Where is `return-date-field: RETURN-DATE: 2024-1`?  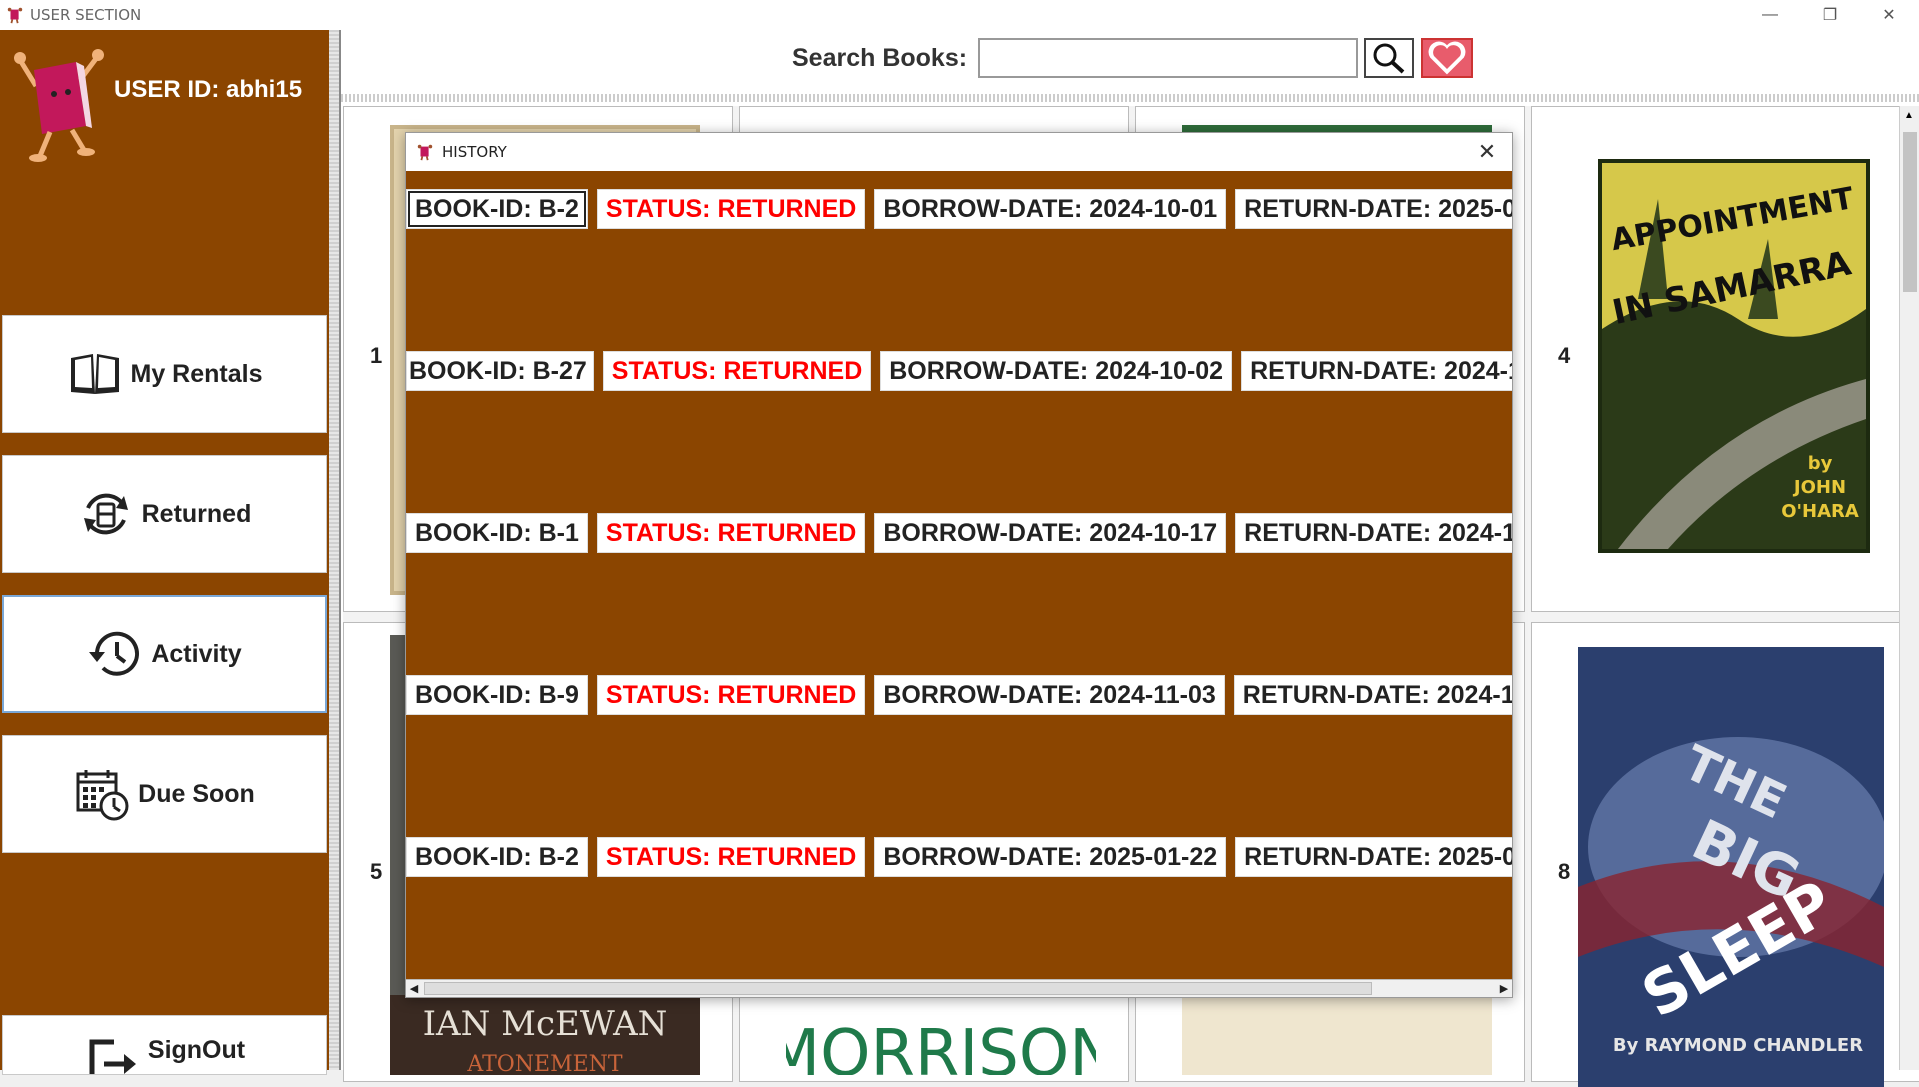
return-date-field: RETURN-DATE: 2024-1 is located at coordinates (1376, 371).